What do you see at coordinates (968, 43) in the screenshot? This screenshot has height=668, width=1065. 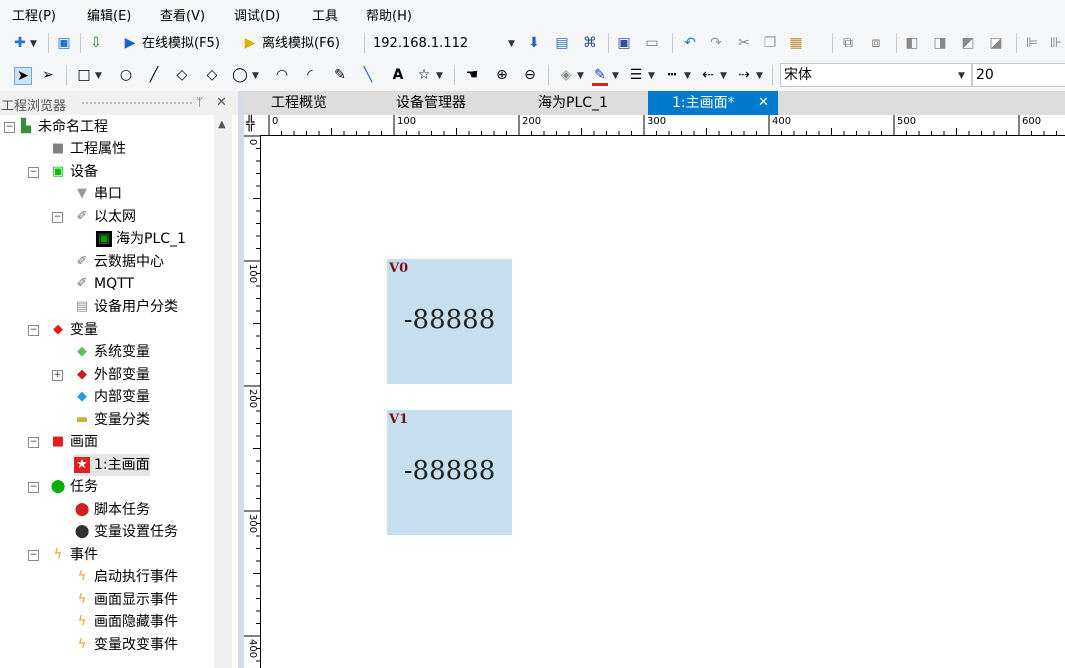 I see `bring-forward-icon: ◩` at bounding box center [968, 43].